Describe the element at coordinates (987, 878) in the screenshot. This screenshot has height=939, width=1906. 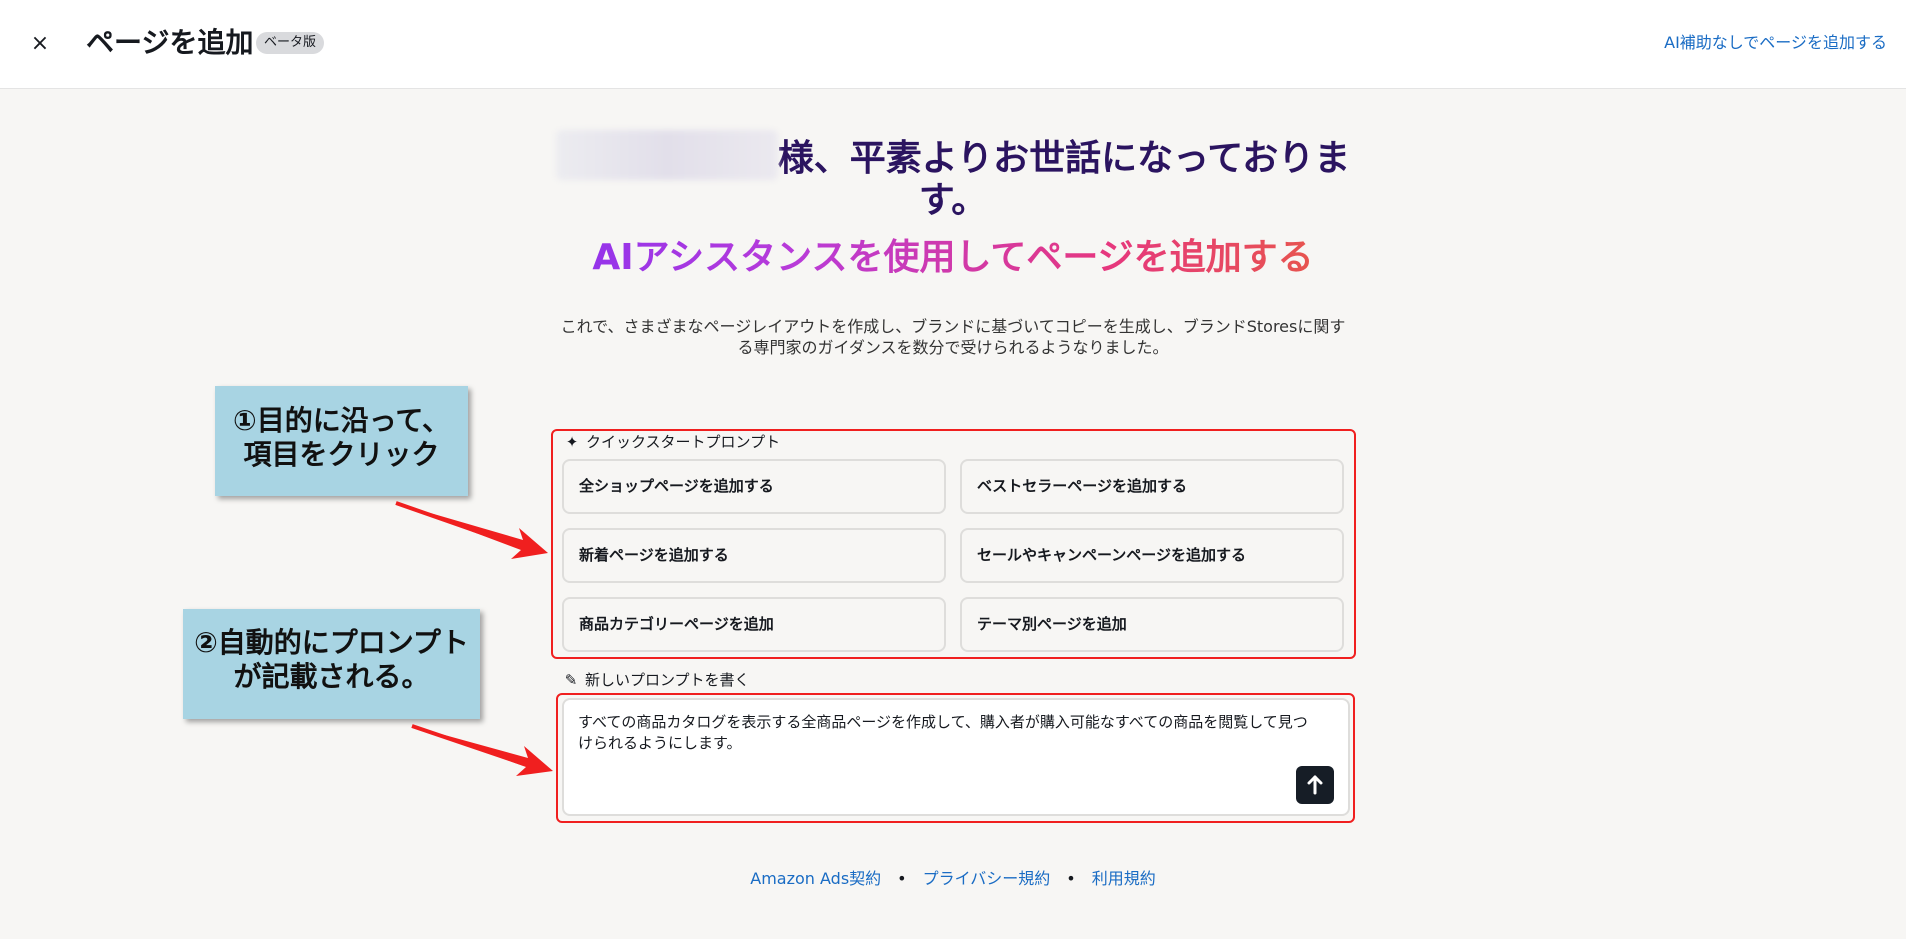
I see `footer-link-privacy: プライバシー規約` at that location.